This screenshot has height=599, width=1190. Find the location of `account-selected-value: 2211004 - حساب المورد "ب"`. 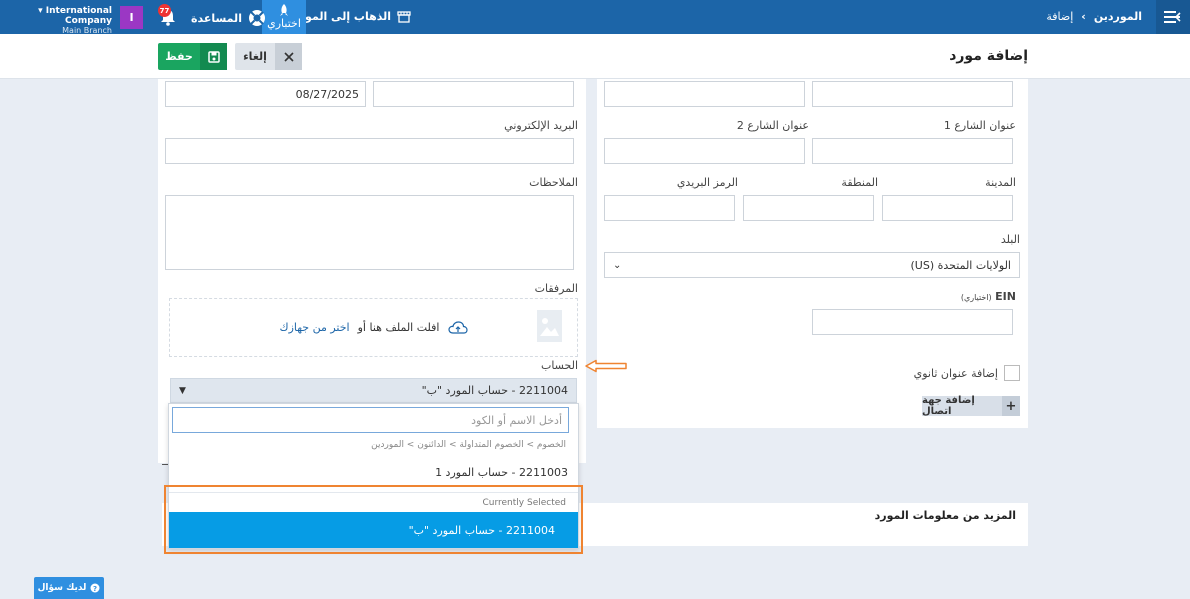

account-selected-value: 2211004 - حساب المورد "ب" is located at coordinates (494, 390).